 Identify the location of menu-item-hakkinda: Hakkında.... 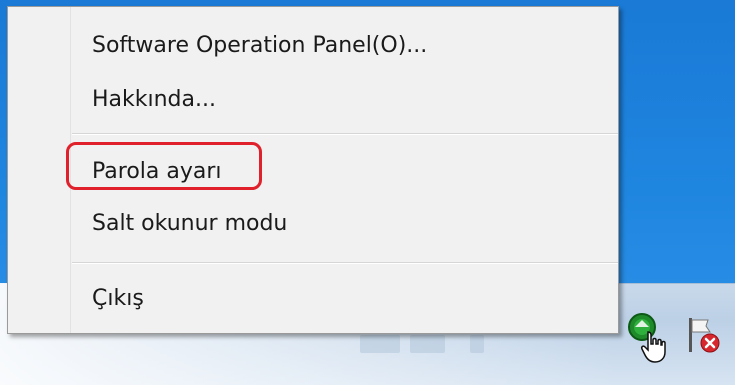
(154, 100).